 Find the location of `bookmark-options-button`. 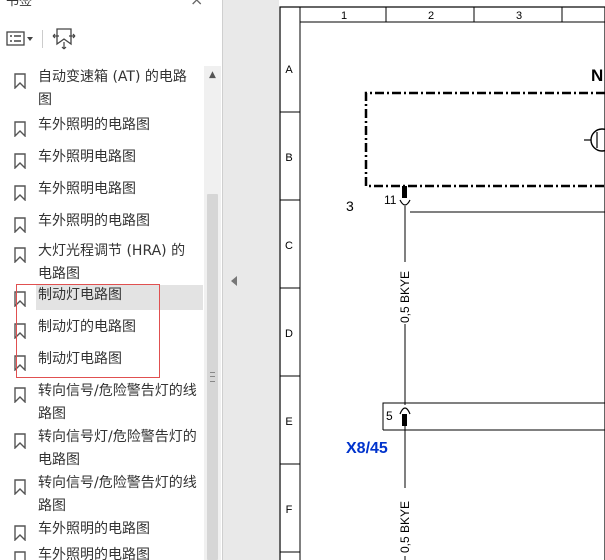

bookmark-options-button is located at coordinates (20, 39).